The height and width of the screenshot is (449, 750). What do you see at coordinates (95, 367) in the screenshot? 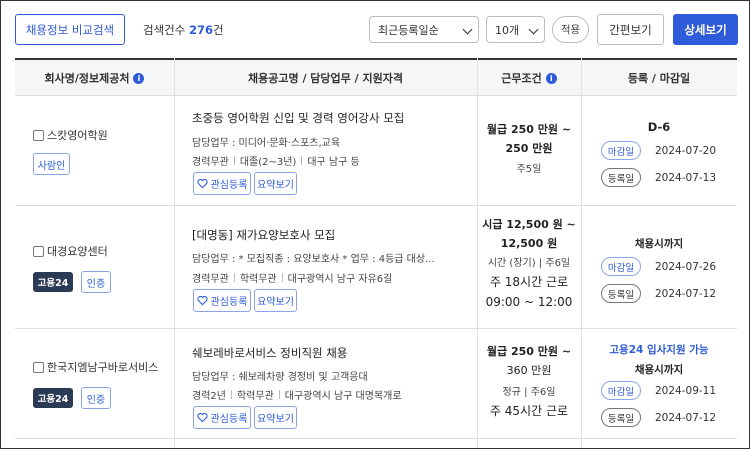
I see `company-name: 한국지엠남구바로서비스` at bounding box center [95, 367].